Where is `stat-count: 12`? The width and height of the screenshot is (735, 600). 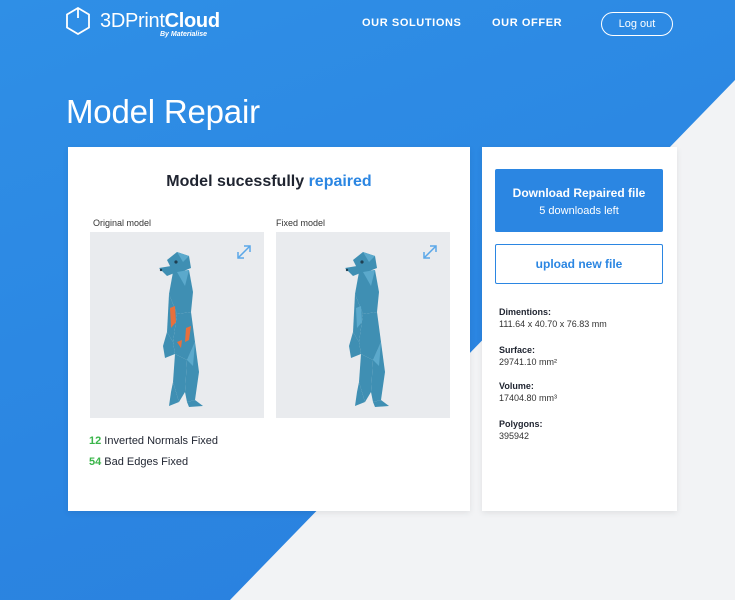 stat-count: 12 is located at coordinates (95, 441).